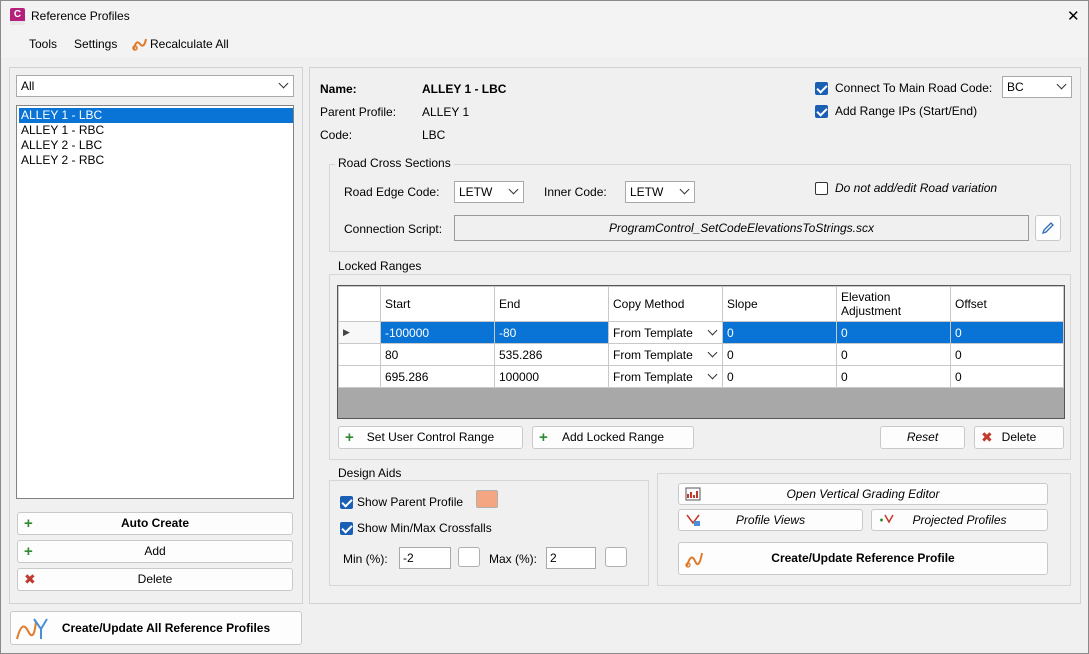  I want to click on col-header-start: Start, so click(437, 304).